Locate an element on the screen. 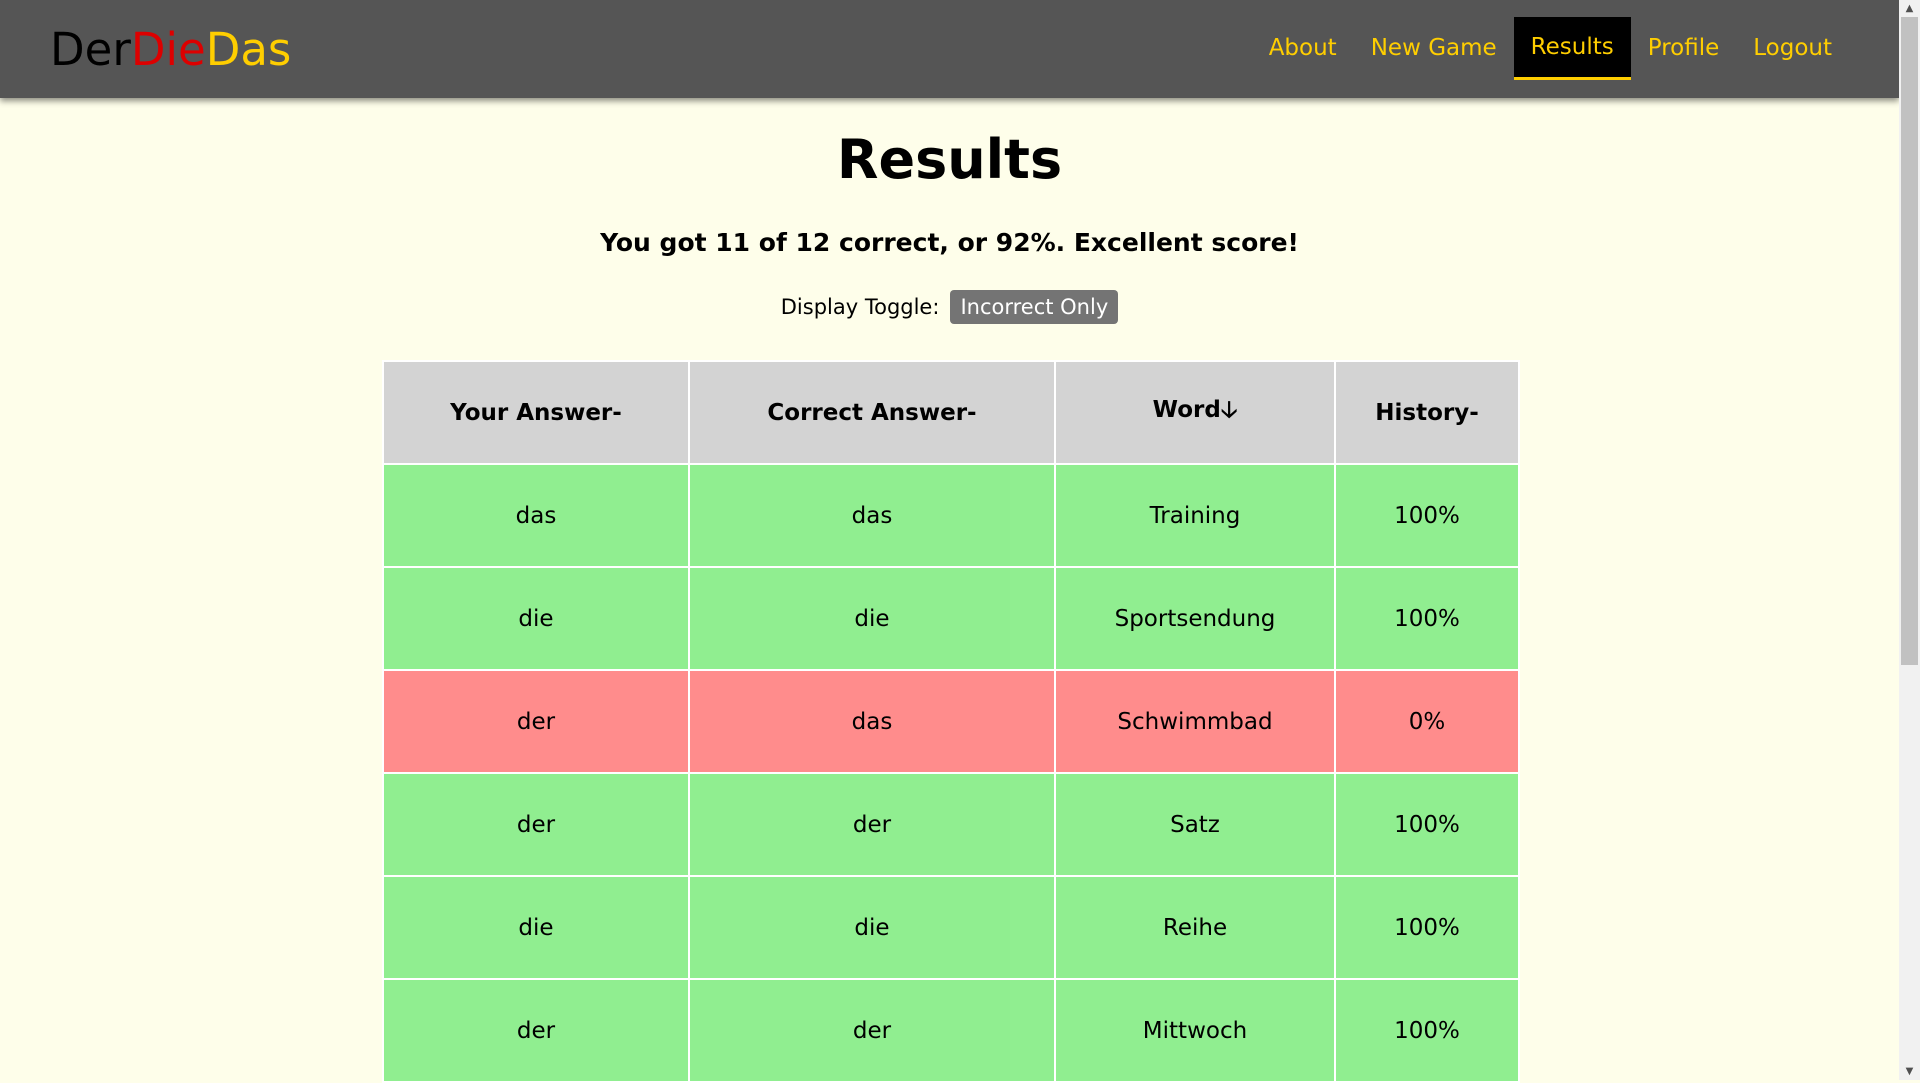 The height and width of the screenshot is (1083, 1920). nav-profile-link: Profile is located at coordinates (1684, 48).